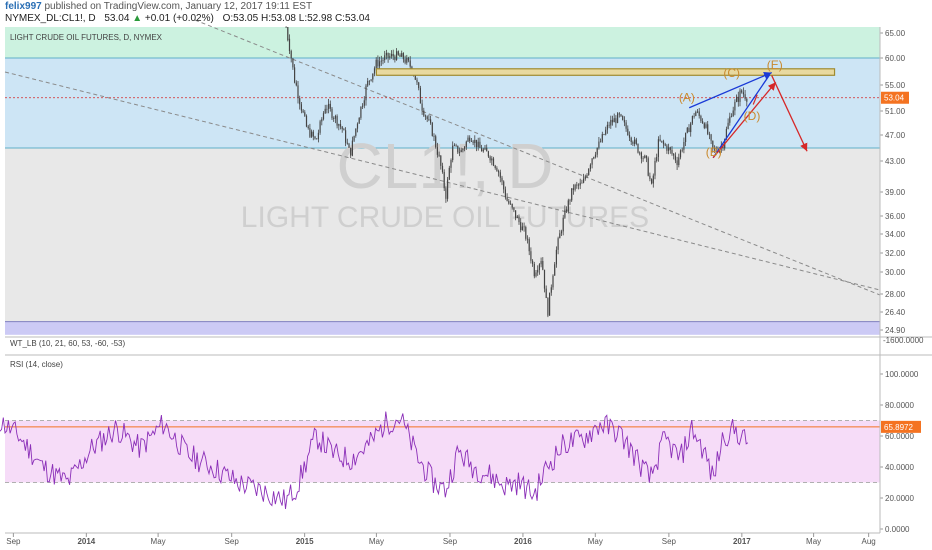 The width and height of the screenshot is (932, 550). Describe the element at coordinates (86, 37) in the screenshot. I see `price-pane-title: LIGHT CRUDE OIL FUTURES, D, NYMEX` at that location.